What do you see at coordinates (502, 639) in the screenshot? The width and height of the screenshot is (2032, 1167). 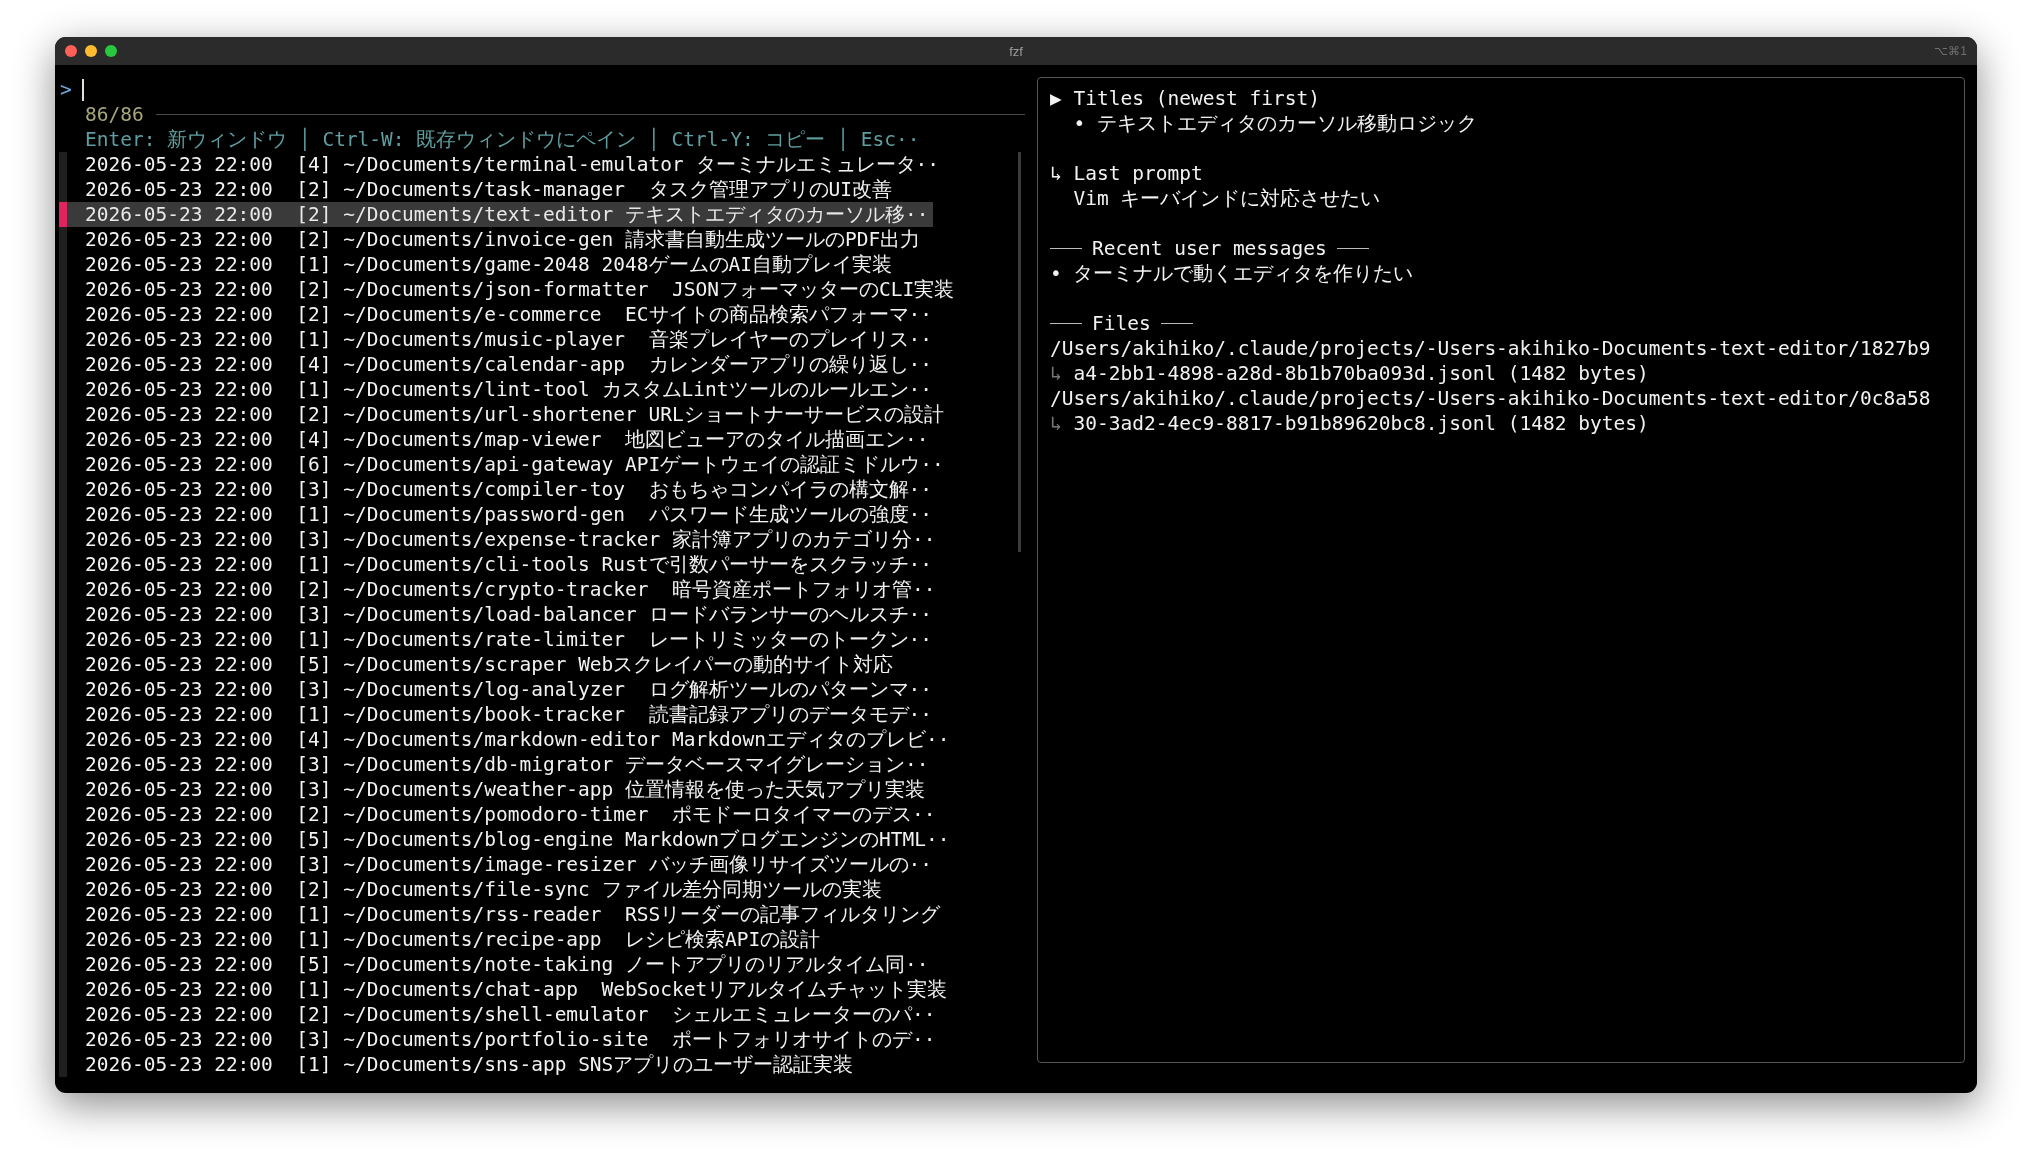 I see `list-item: 2026-05-23 22:00 [1] ~/Documents/rate-limiter レートリミッターのトークン··` at bounding box center [502, 639].